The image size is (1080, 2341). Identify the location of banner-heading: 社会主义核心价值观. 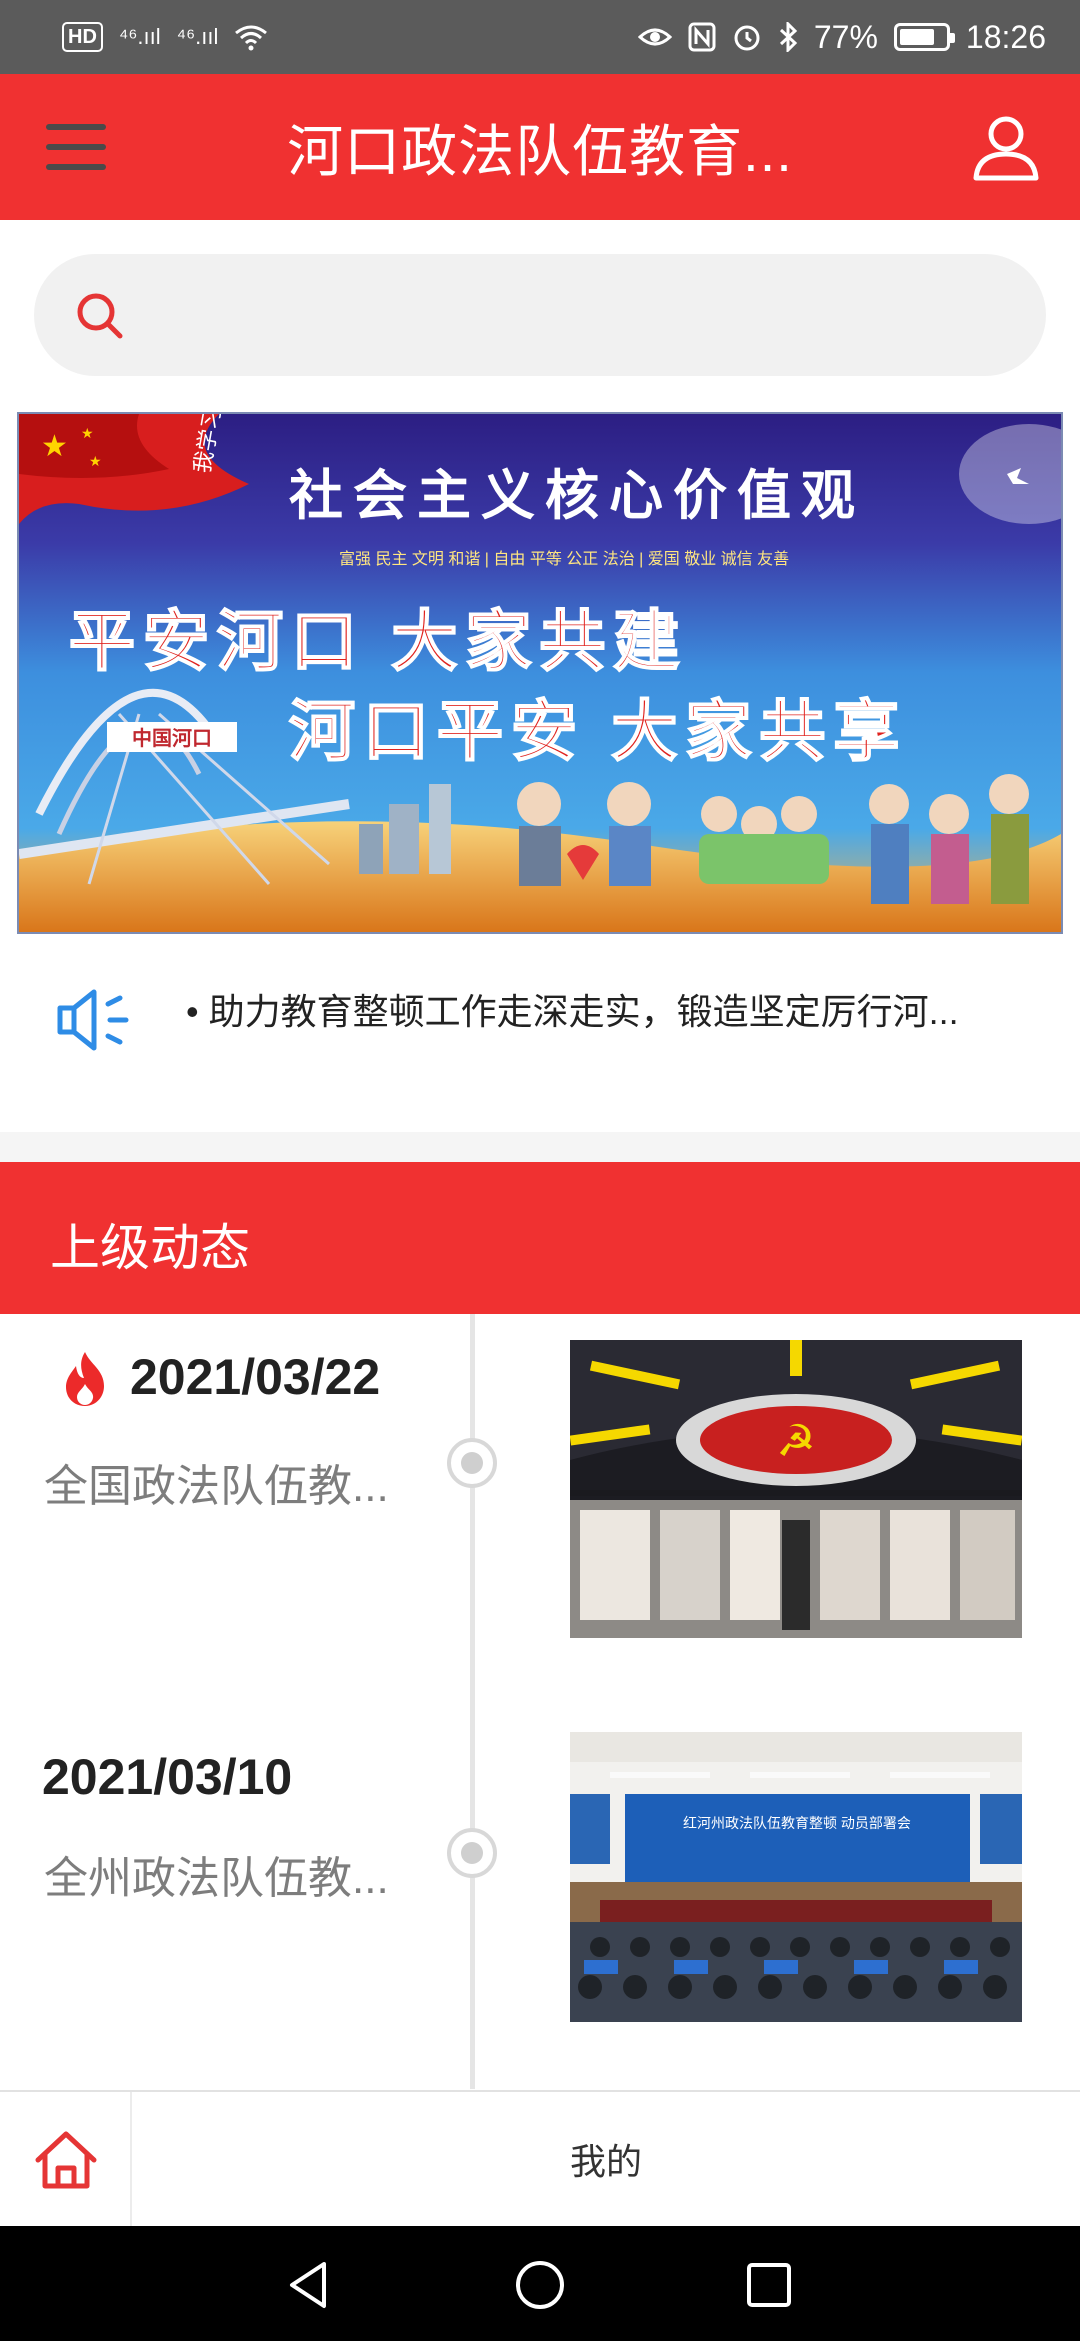
(577, 496).